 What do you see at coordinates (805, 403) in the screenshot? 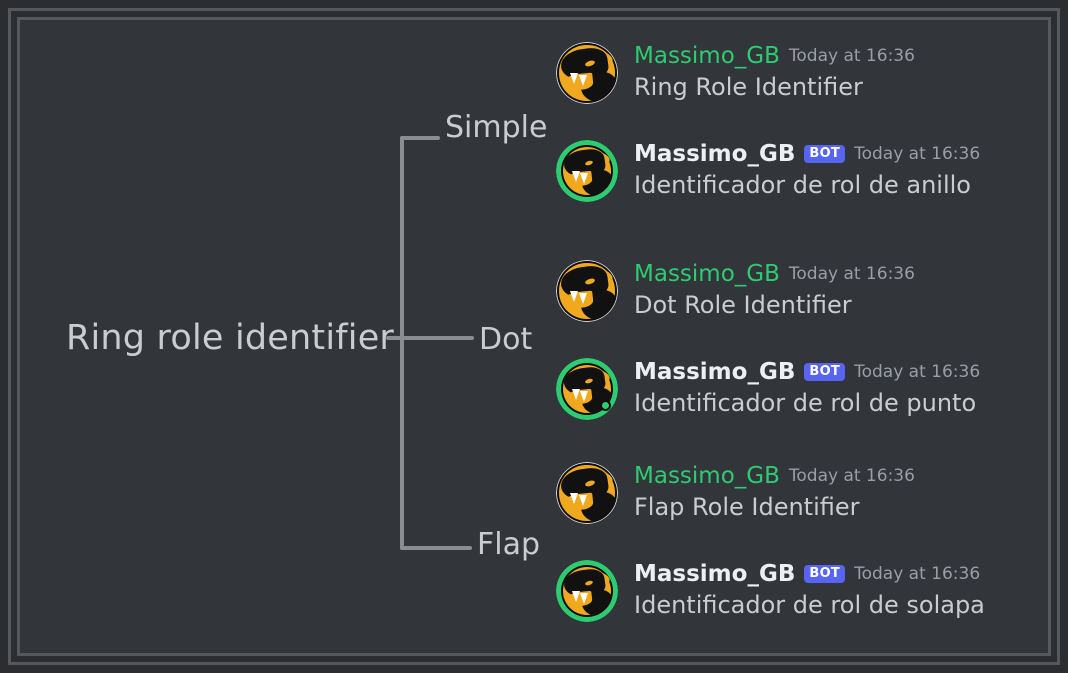
I see `message-text: Identificador de rol de punto` at bounding box center [805, 403].